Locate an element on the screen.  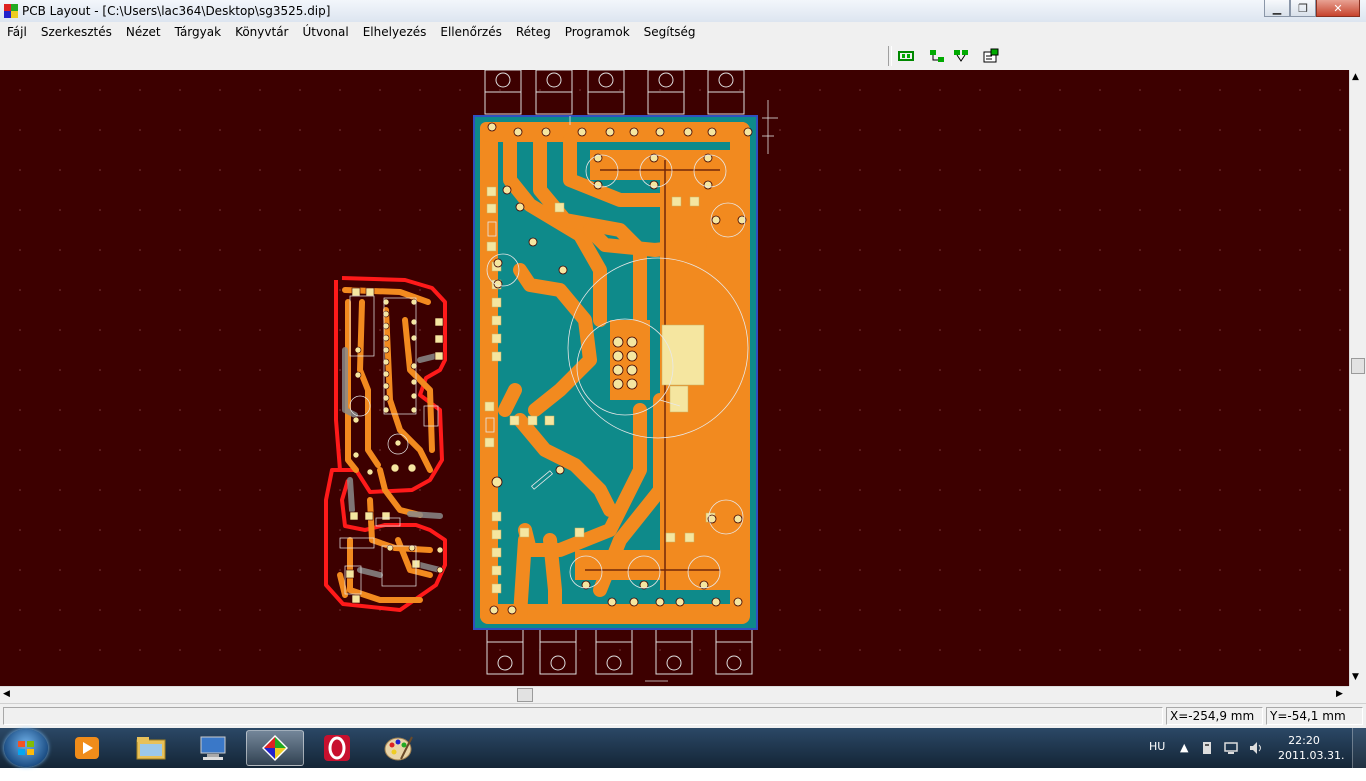
paint-icon is located at coordinates (398, 748).